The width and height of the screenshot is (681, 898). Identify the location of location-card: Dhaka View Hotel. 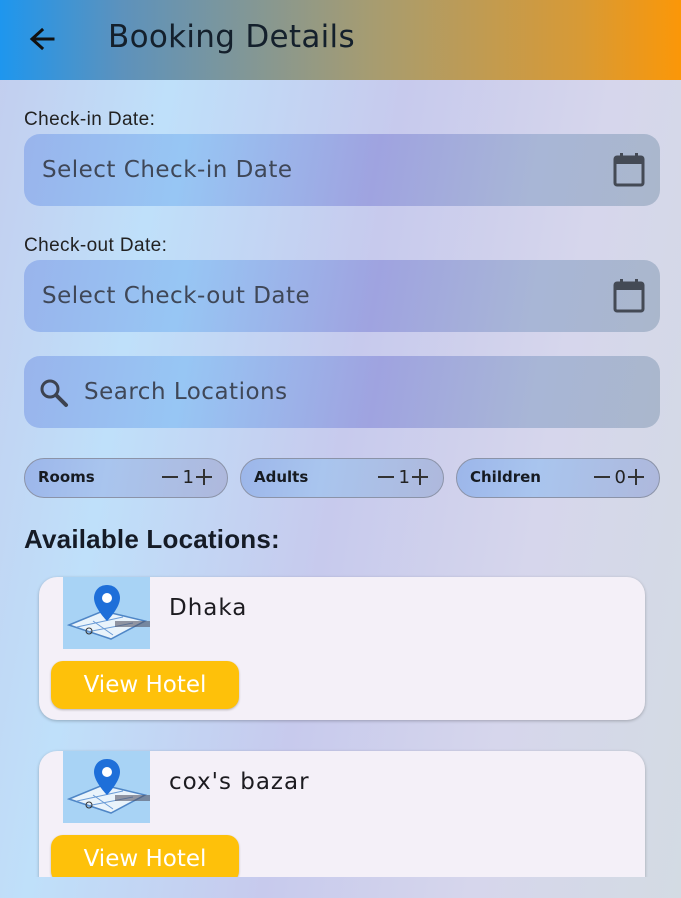
(342, 648).